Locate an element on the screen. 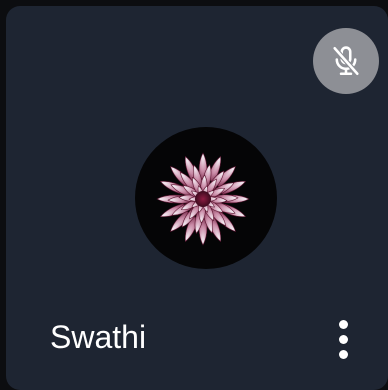 Image resolution: width=388 pixels, height=390 pixels. participant-name: Swathi is located at coordinates (98, 337).